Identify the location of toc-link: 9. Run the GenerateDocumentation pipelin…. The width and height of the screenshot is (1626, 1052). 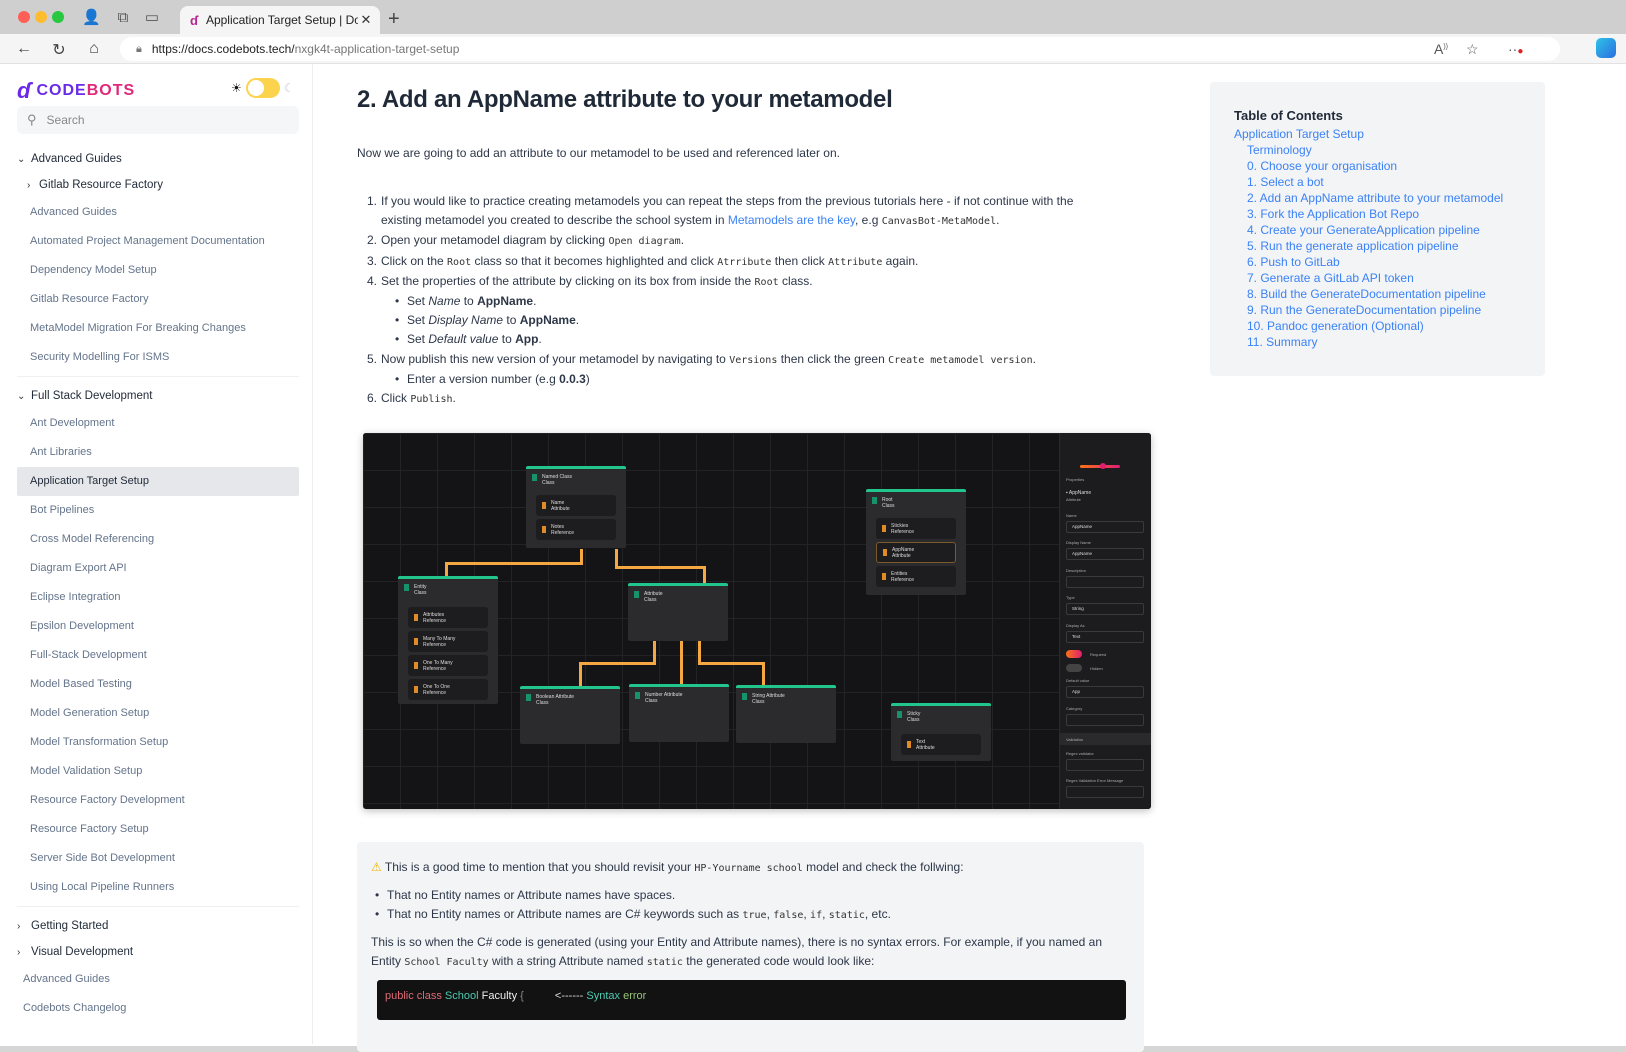
(1377, 310).